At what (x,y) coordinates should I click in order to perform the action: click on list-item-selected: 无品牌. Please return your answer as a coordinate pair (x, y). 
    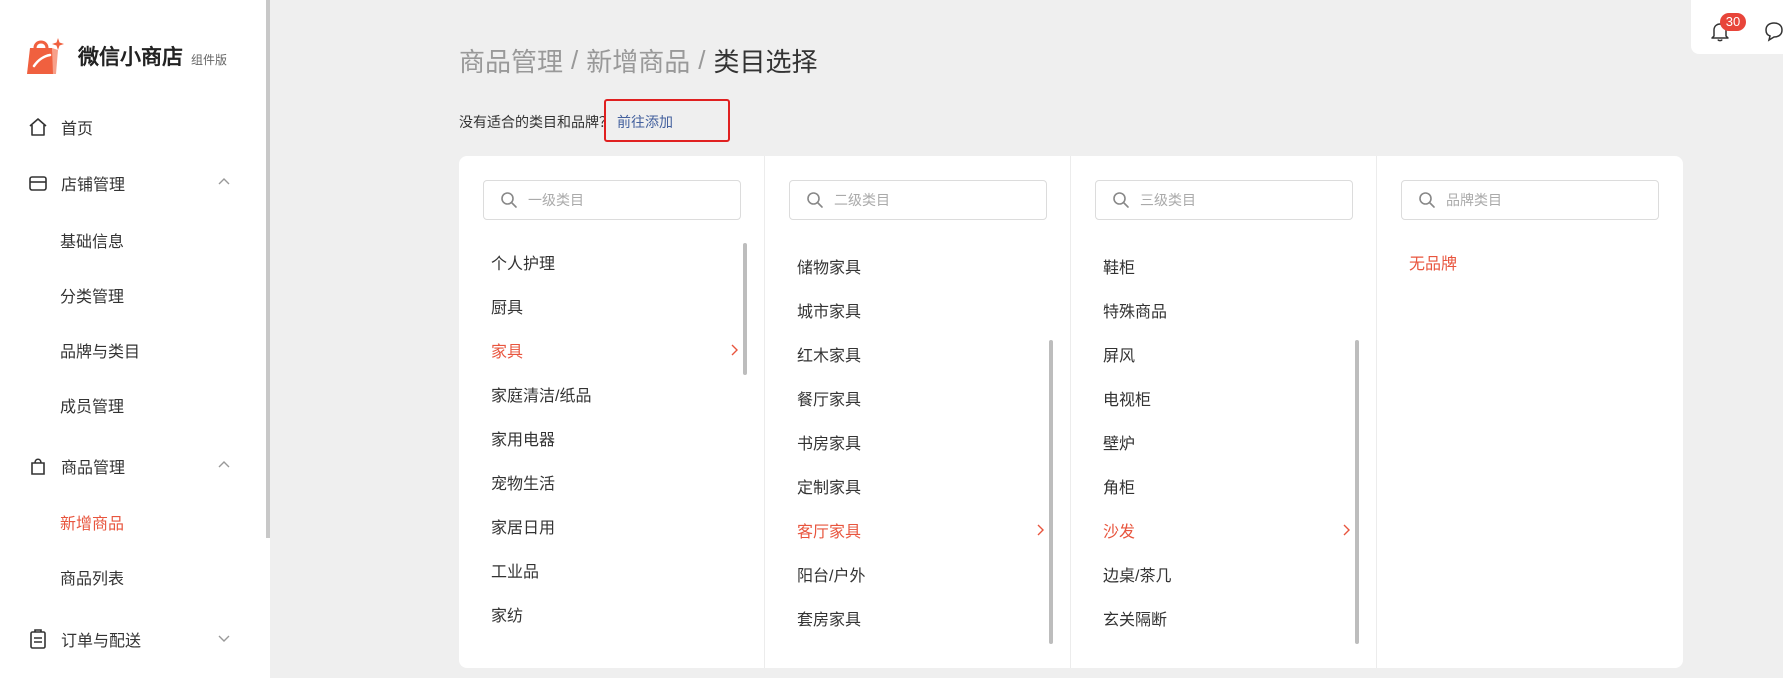
    Looking at the image, I should click on (1530, 262).